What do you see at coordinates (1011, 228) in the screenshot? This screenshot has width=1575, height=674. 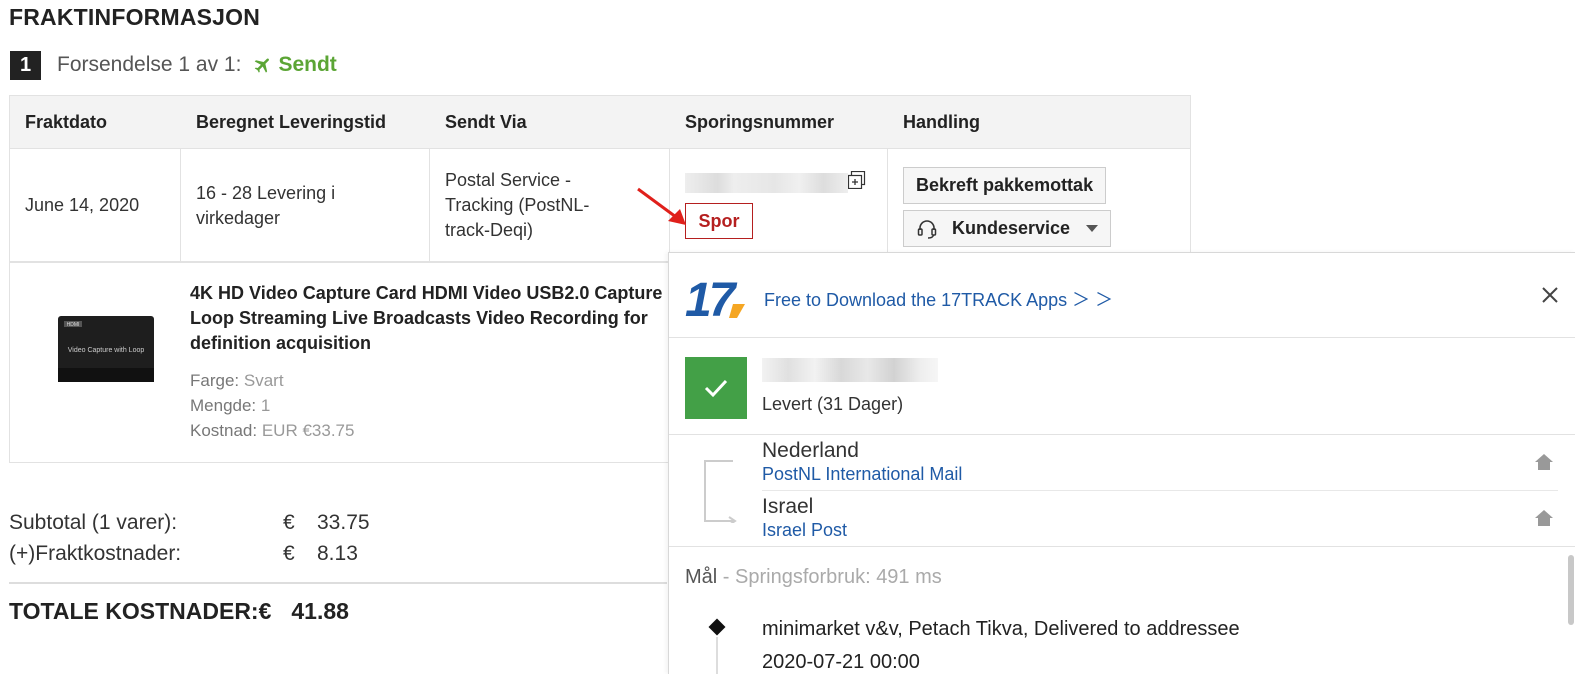 I see `customer-service-label: Kundeservice` at bounding box center [1011, 228].